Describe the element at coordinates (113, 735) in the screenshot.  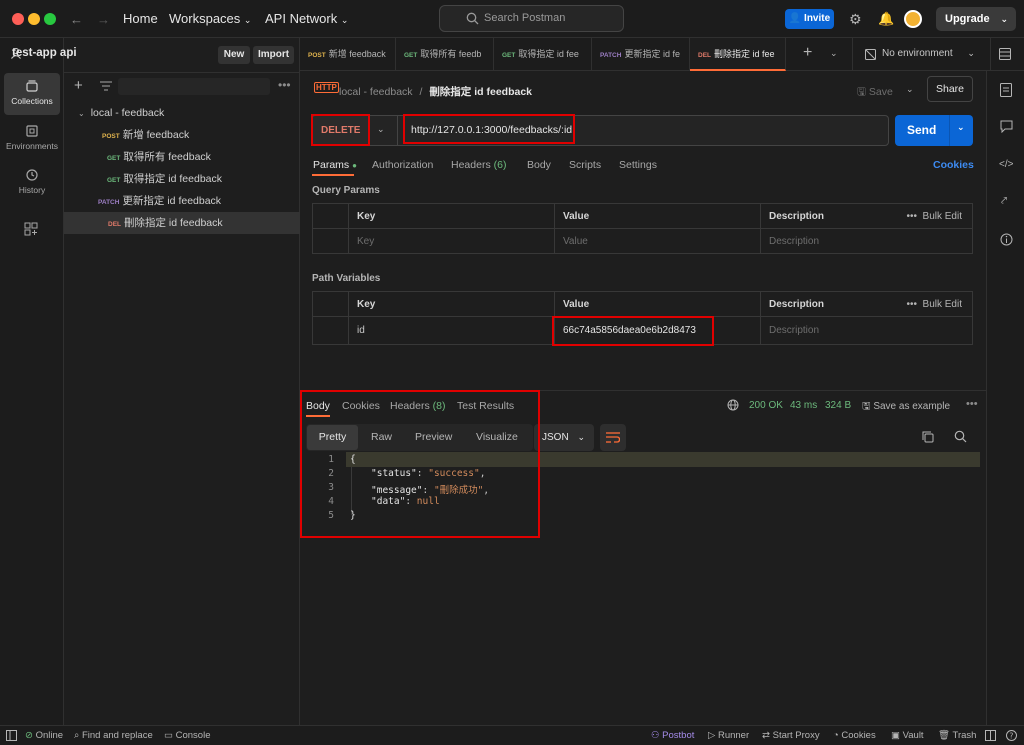
I see `find-replace-button: ⌕ Find and replace` at that location.